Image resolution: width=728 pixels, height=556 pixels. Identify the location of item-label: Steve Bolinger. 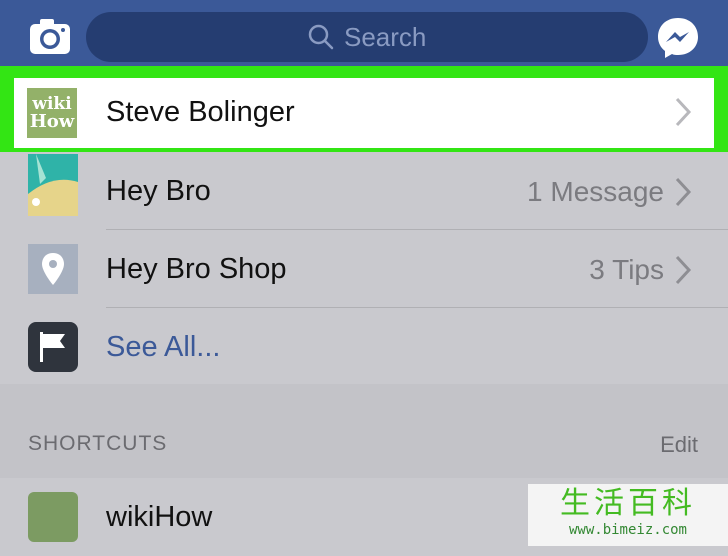
(200, 112).